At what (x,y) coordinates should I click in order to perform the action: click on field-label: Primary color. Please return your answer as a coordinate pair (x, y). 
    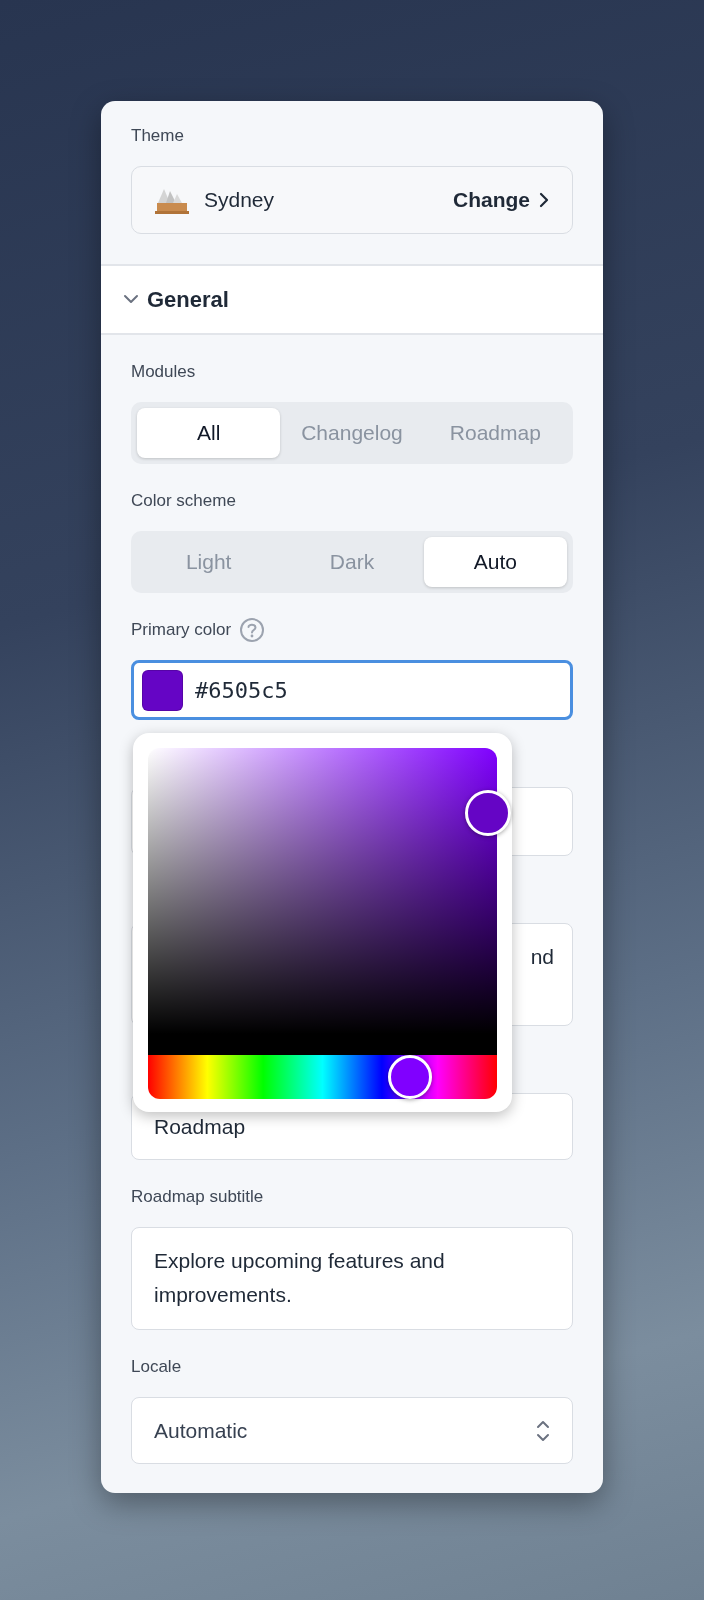
    Looking at the image, I should click on (181, 630).